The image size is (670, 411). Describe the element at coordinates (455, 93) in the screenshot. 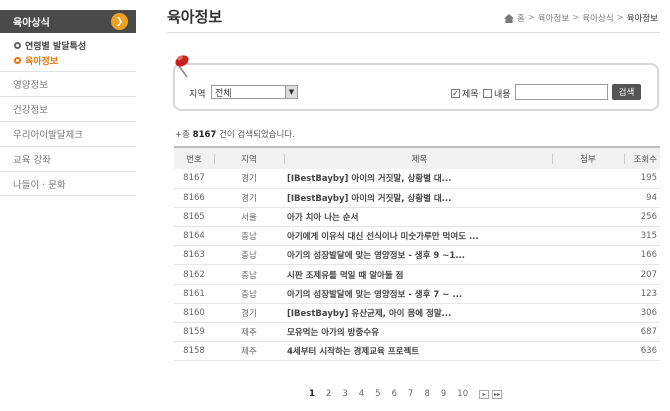

I see `checkbox-checked-icon: ✓` at that location.